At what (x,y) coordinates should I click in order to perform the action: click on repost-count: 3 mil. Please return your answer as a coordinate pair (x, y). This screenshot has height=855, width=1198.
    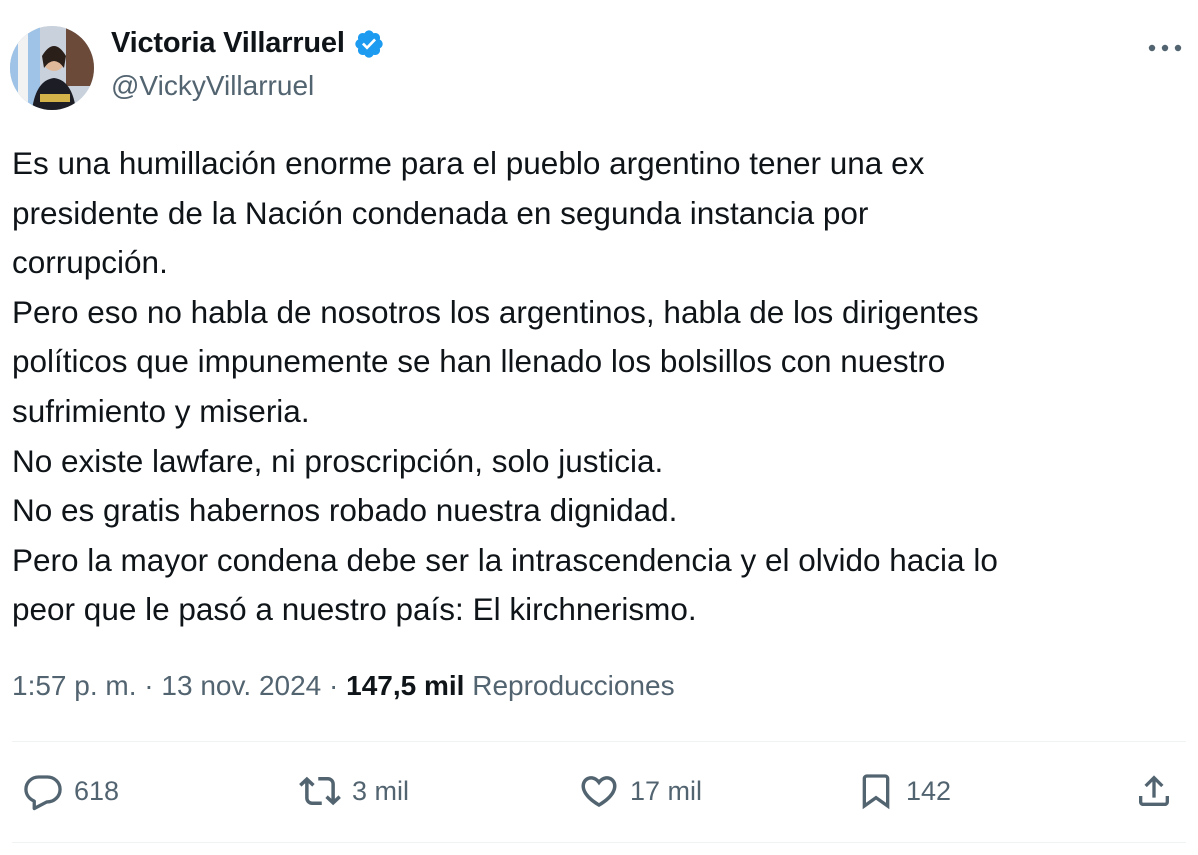
    Looking at the image, I should click on (381, 790).